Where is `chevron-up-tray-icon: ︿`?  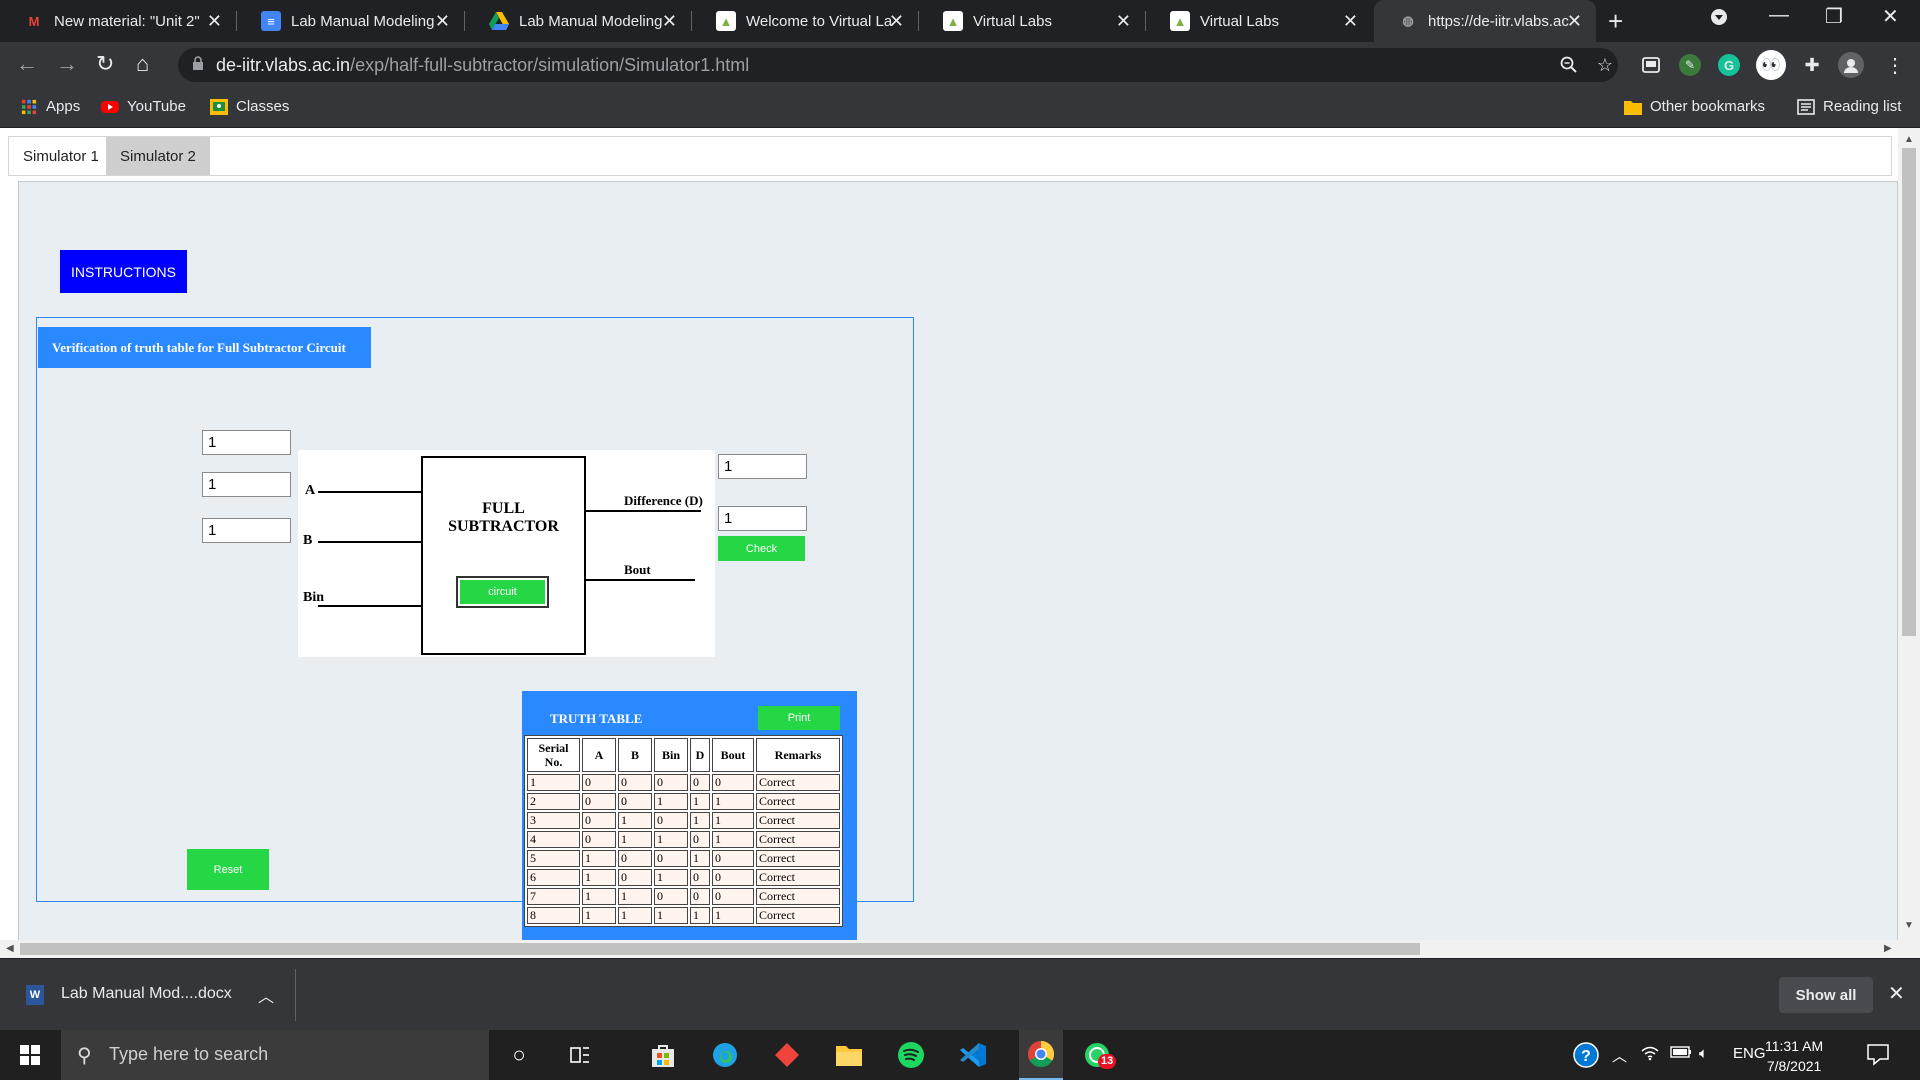 chevron-up-tray-icon: ︿ is located at coordinates (1619, 1055).